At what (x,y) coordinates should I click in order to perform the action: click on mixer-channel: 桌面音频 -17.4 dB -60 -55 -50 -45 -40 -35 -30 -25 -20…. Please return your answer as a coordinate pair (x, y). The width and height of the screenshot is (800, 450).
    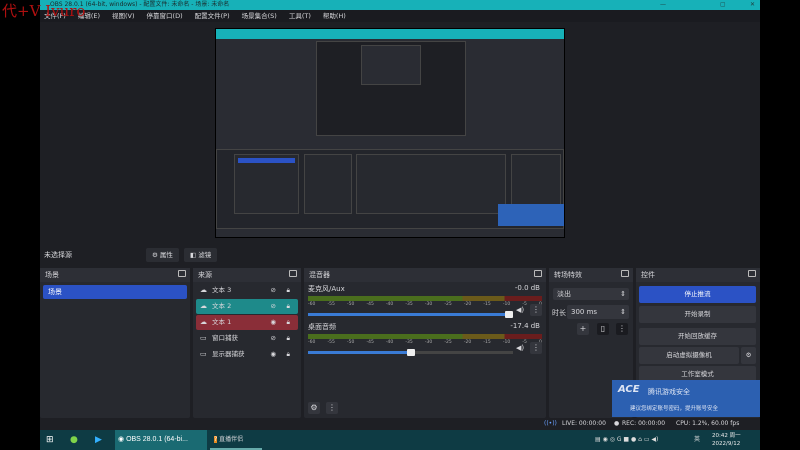
    Looking at the image, I should click on (425, 339).